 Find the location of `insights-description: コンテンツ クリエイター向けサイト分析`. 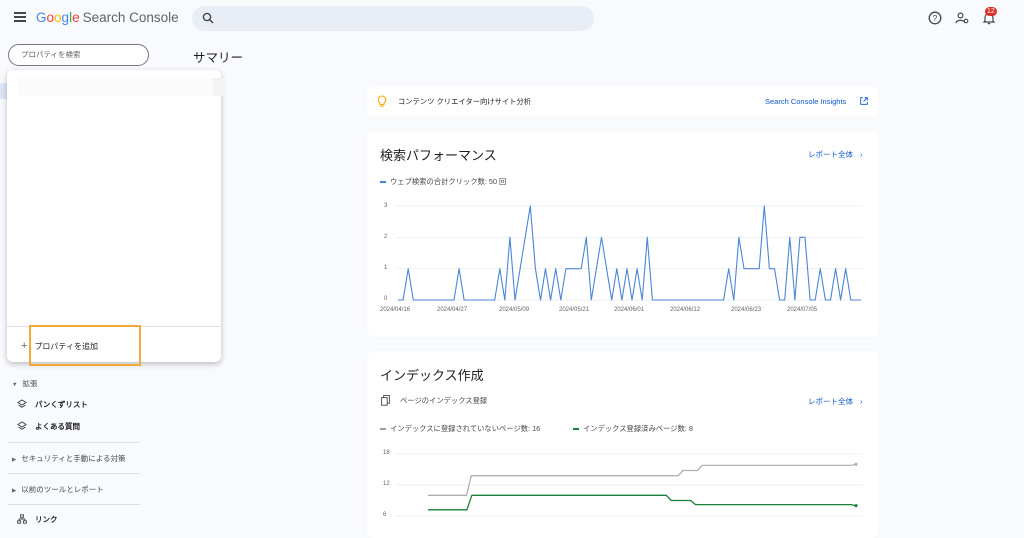

insights-description: コンテンツ クリエイター向けサイト分析 is located at coordinates (465, 101).